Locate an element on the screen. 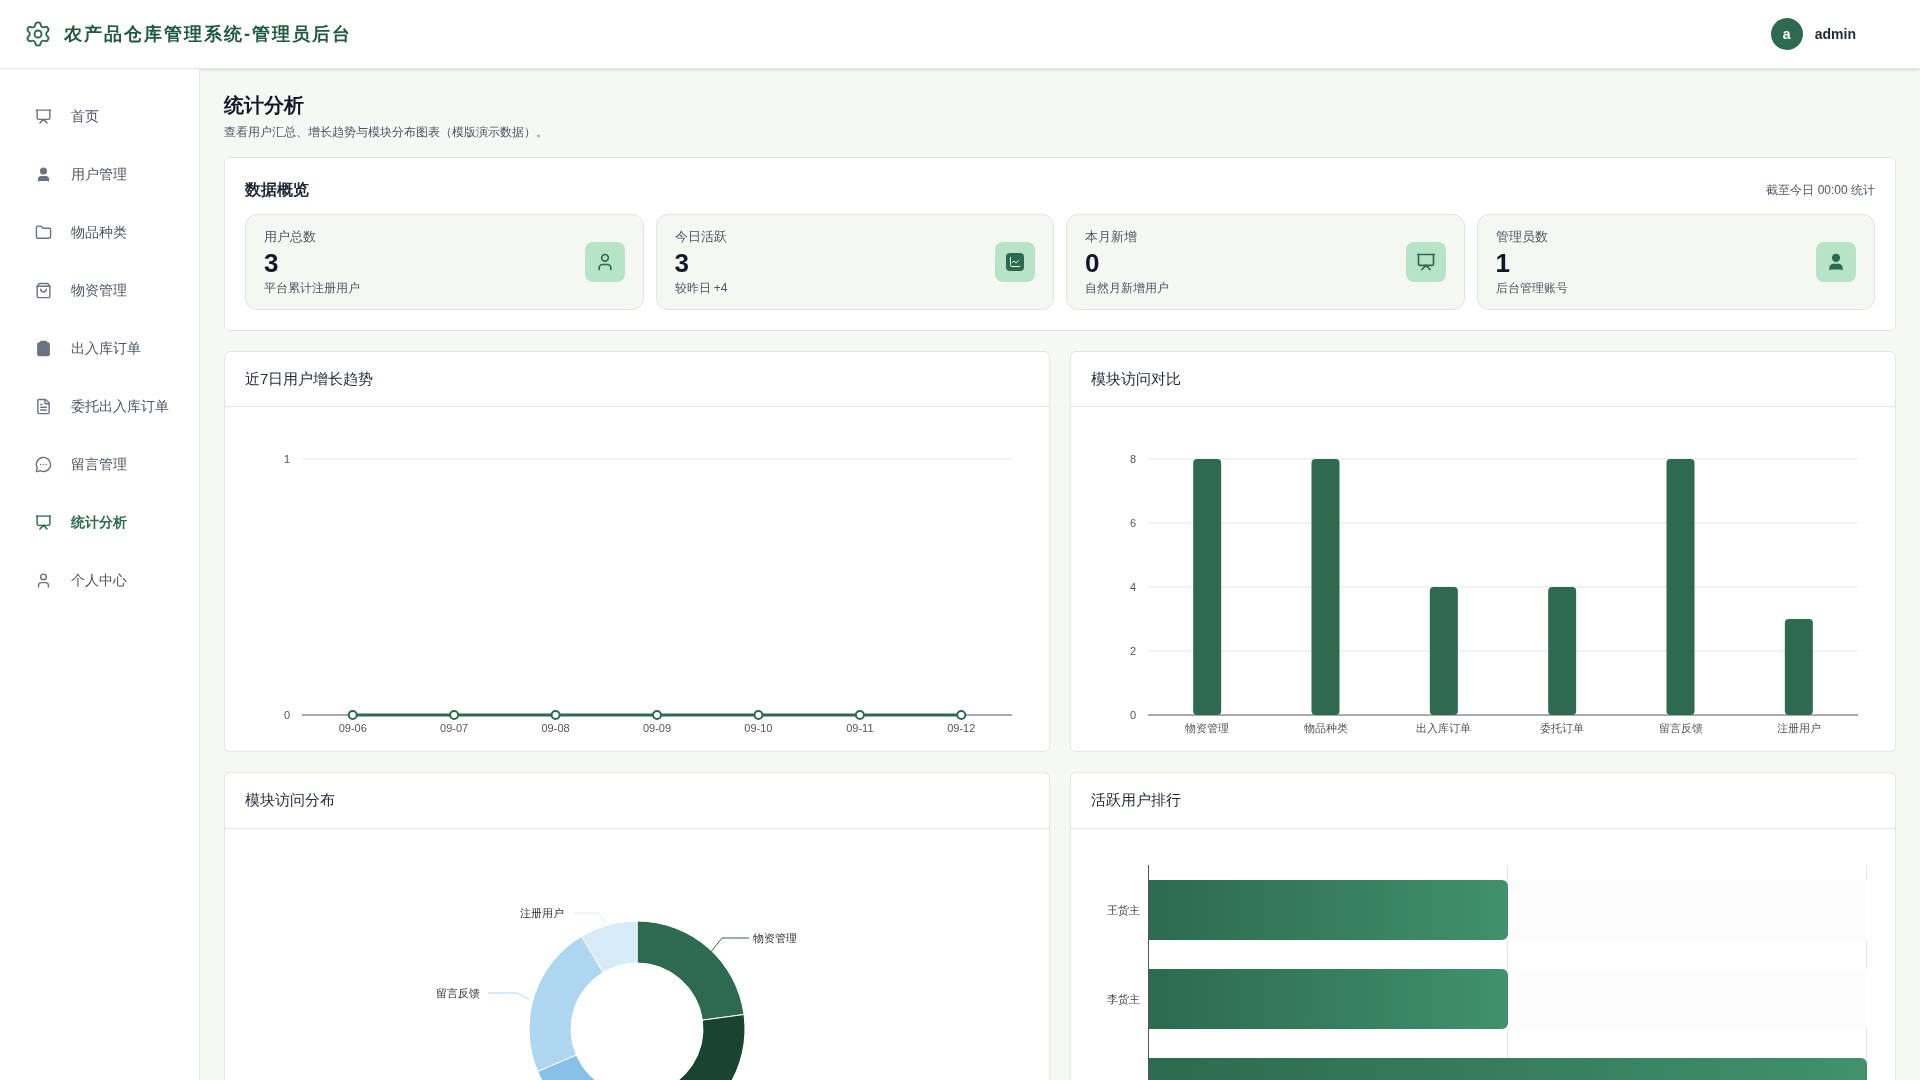  slice-label: 留言反馈 is located at coordinates (458, 992).